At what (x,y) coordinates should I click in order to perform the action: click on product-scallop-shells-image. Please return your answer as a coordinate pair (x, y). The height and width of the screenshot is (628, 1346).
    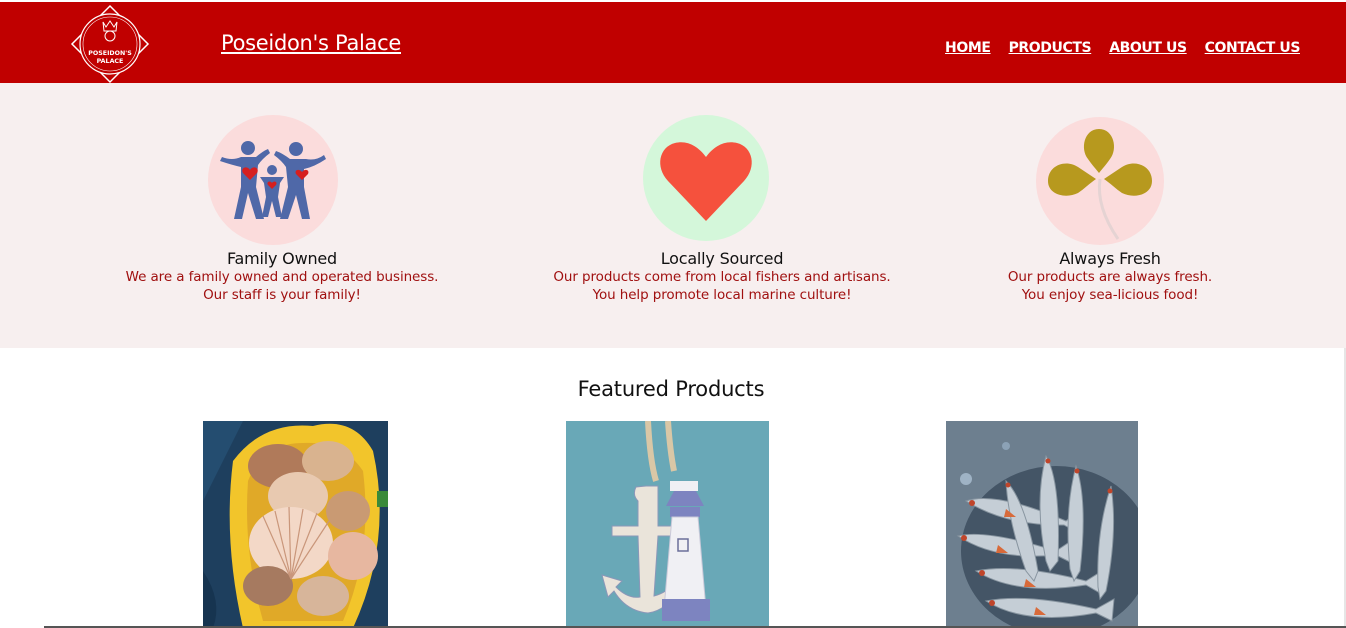
    Looking at the image, I should click on (295, 524).